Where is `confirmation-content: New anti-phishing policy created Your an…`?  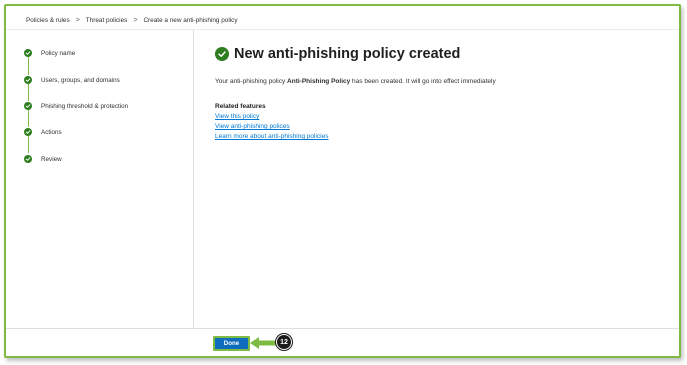
confirmation-content: New anti-phishing policy created Your an… is located at coordinates (355, 93).